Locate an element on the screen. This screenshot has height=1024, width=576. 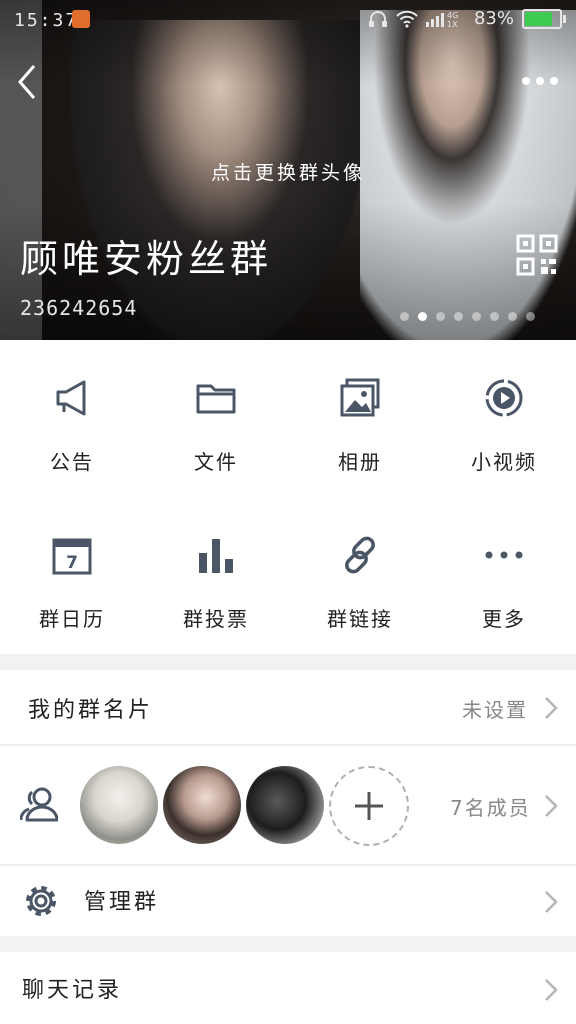
more-dots-icon is located at coordinates (504, 555).